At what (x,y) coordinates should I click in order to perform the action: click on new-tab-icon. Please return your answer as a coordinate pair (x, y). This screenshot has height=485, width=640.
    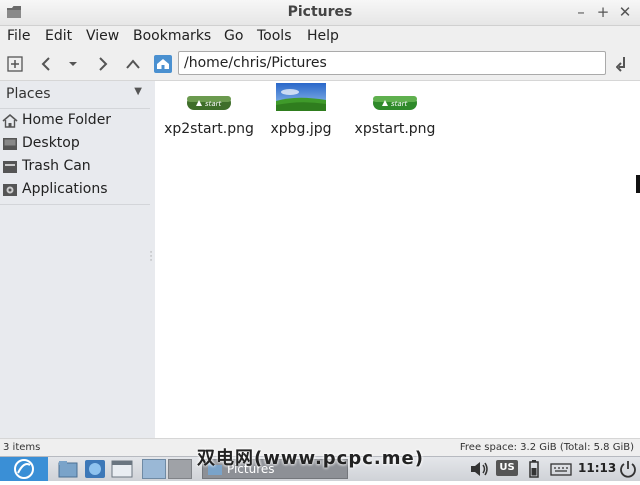
    Looking at the image, I should click on (15, 64).